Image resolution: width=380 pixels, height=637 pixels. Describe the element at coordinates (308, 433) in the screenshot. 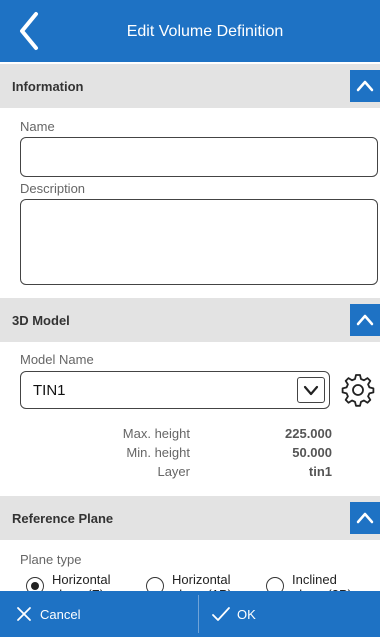

I see `property-value: 225.000` at that location.